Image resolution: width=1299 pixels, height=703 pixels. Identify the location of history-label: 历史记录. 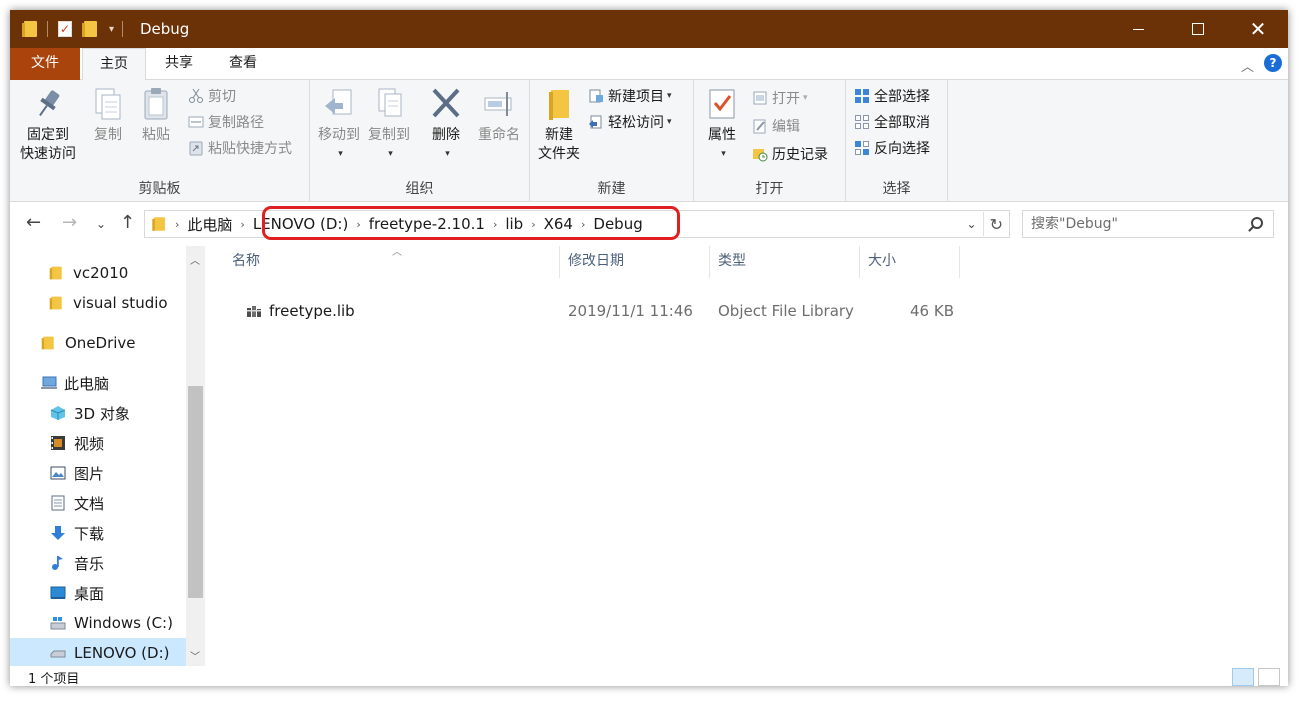
(800, 155).